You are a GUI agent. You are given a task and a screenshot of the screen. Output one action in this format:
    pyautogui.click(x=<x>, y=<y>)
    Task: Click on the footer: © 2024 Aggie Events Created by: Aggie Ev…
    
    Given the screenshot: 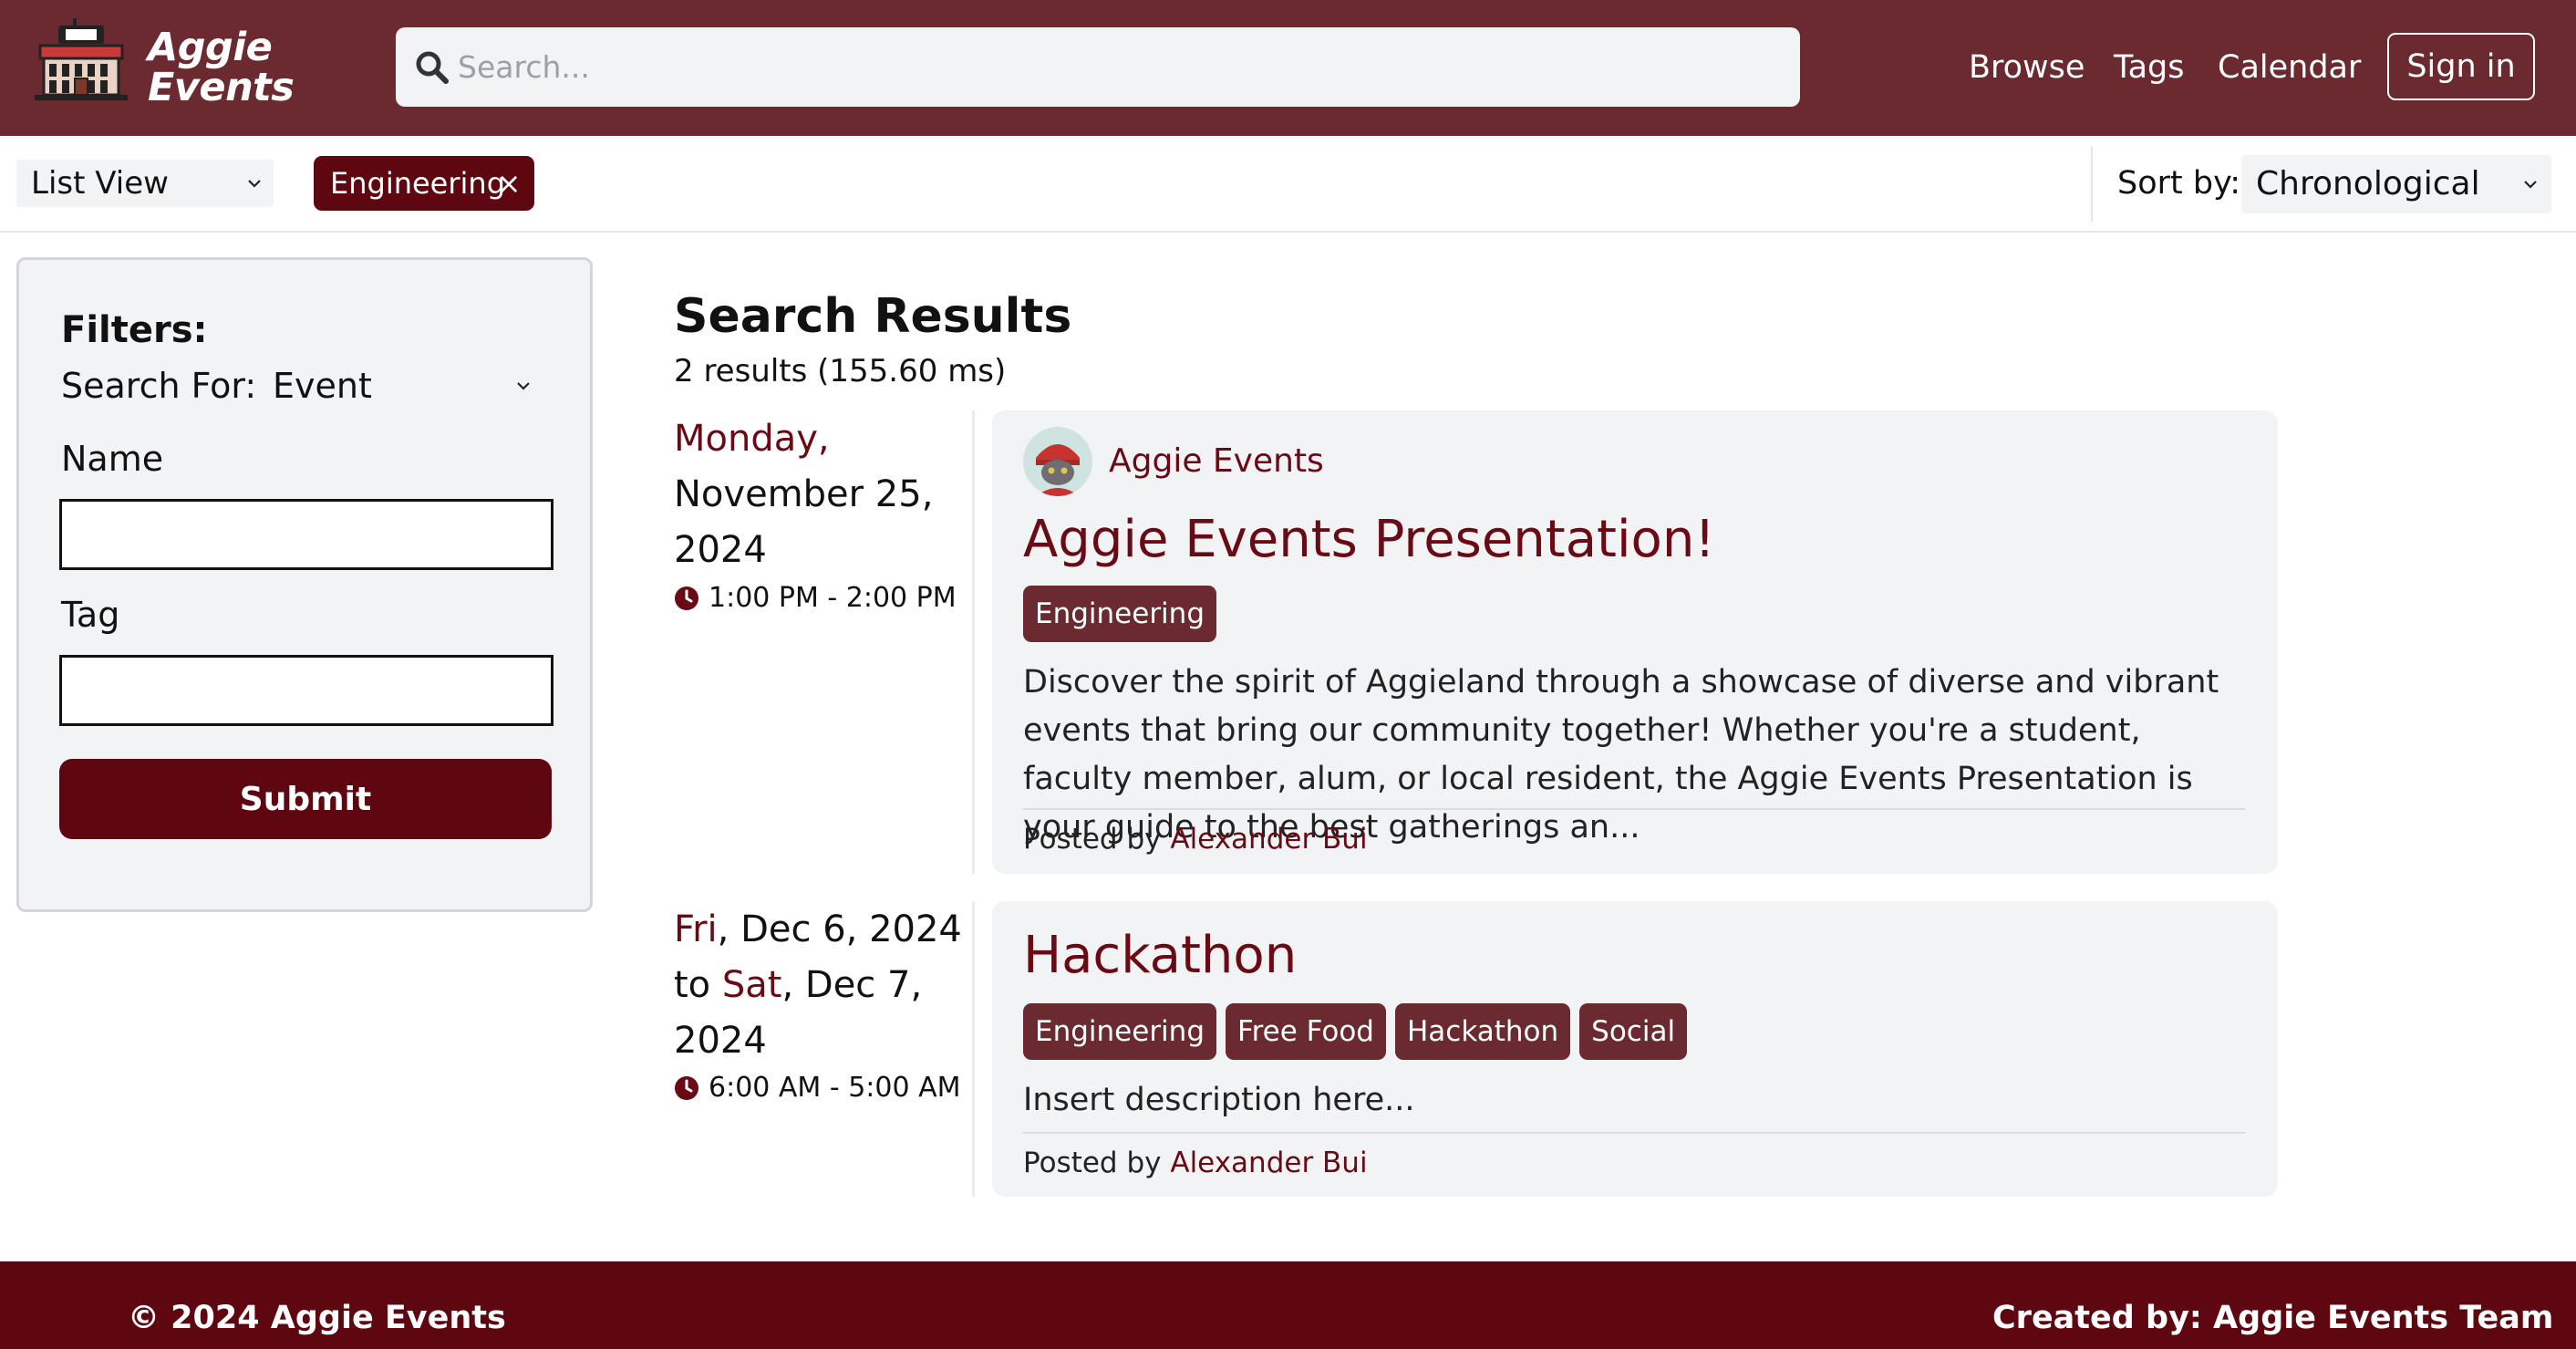 What is the action you would take?
    pyautogui.click(x=1288, y=1305)
    